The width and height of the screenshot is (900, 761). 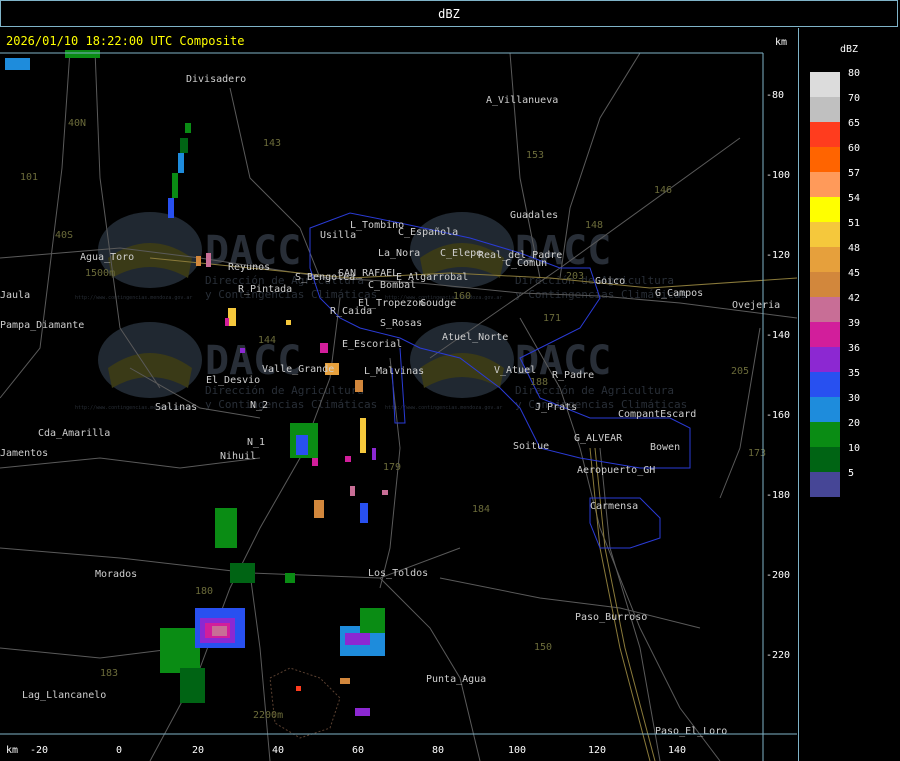 I want to click on place-label: Soitue, so click(x=531, y=446).